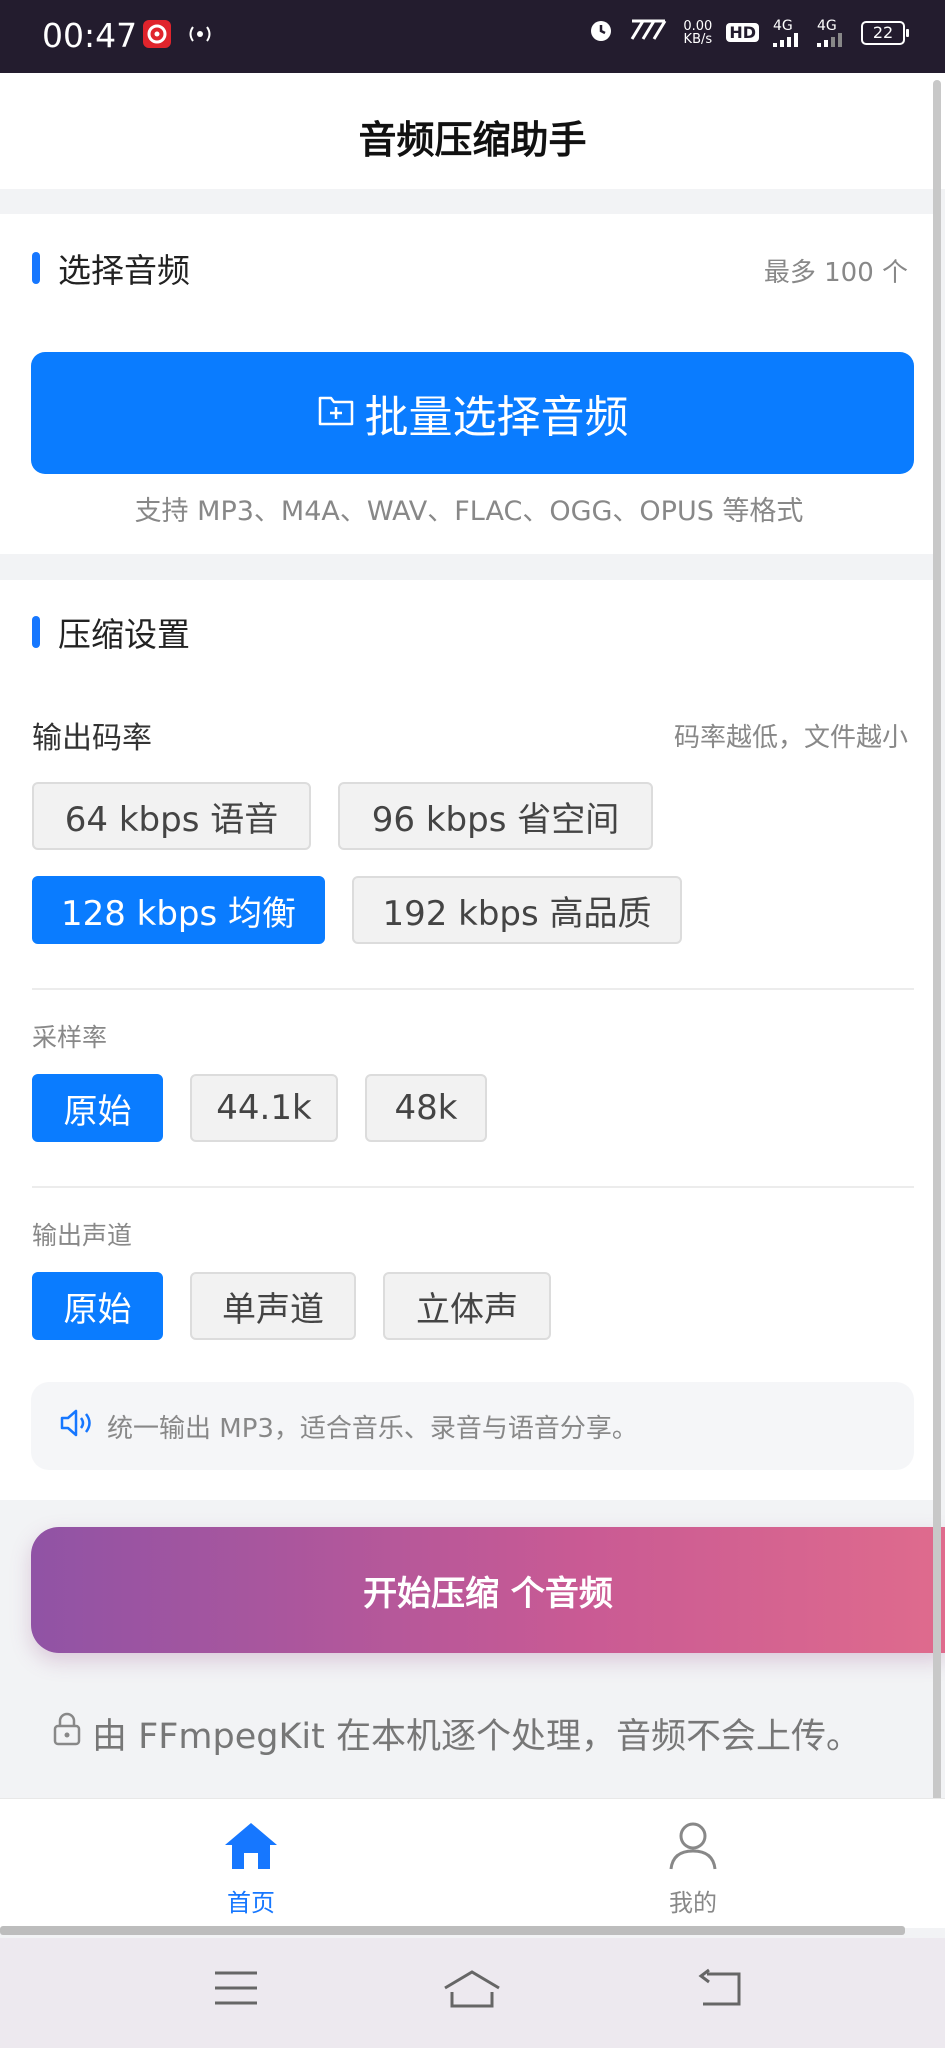 Image resolution: width=945 pixels, height=2048 pixels. Describe the element at coordinates (251, 1849) in the screenshot. I see `home-icon` at that location.